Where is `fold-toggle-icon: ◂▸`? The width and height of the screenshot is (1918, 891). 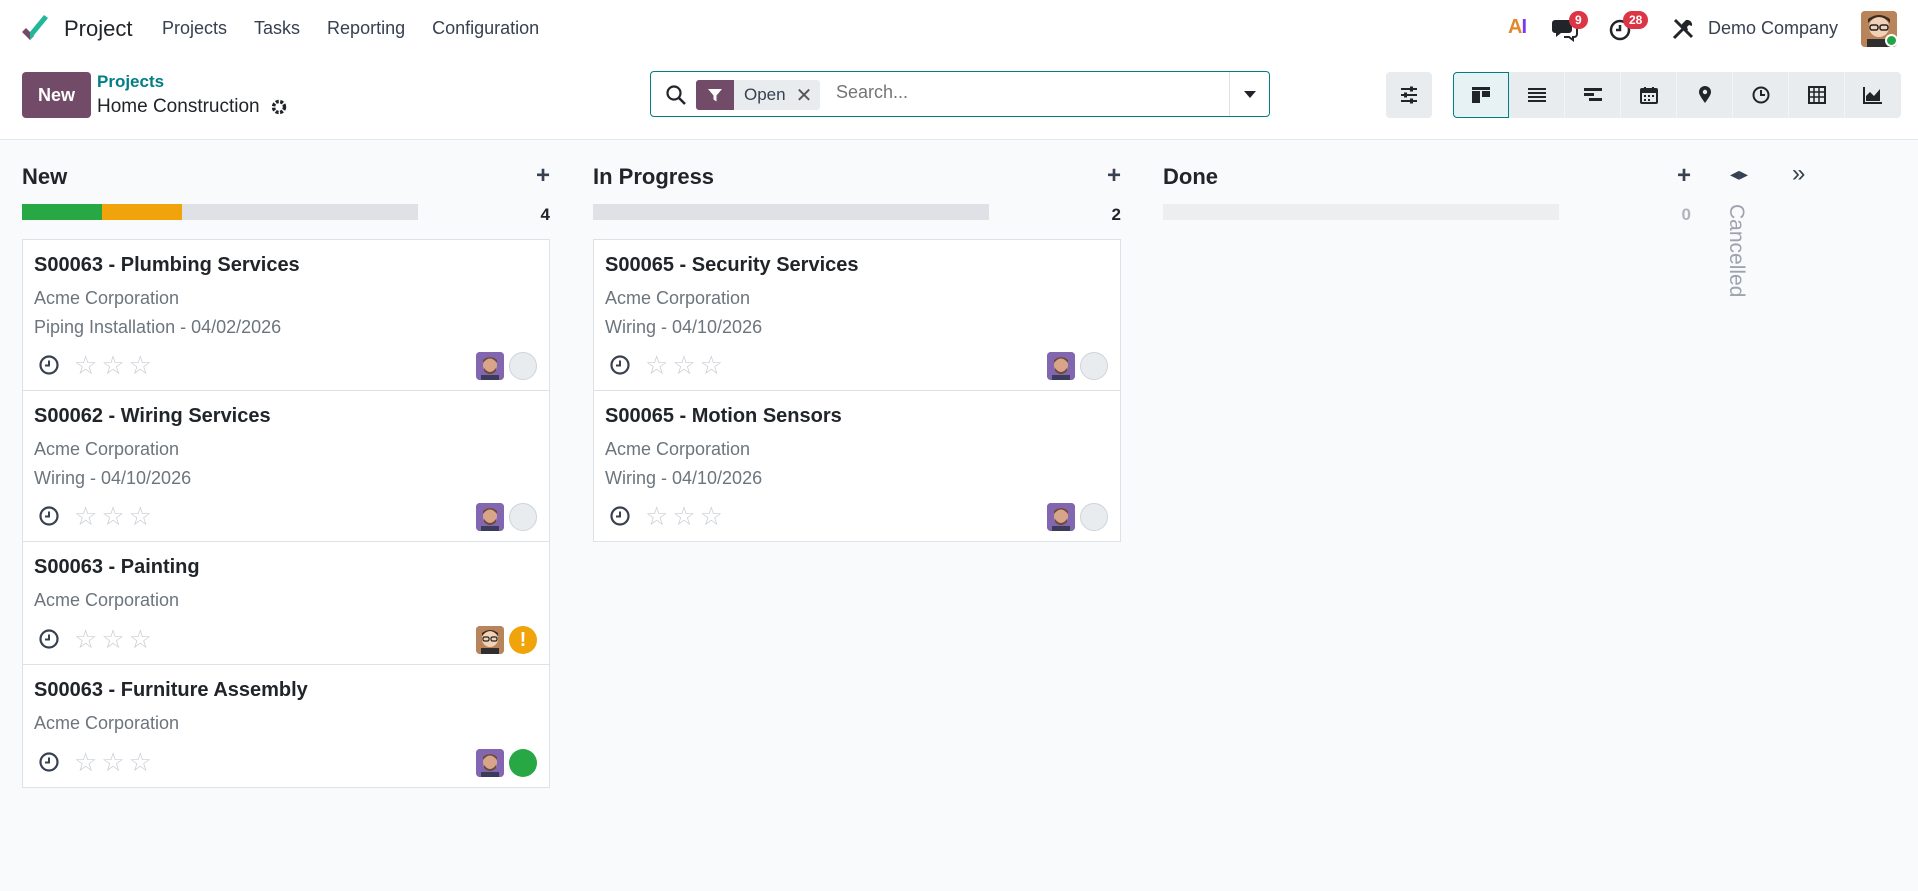
fold-toggle-icon: ◂▸ is located at coordinates (1739, 174).